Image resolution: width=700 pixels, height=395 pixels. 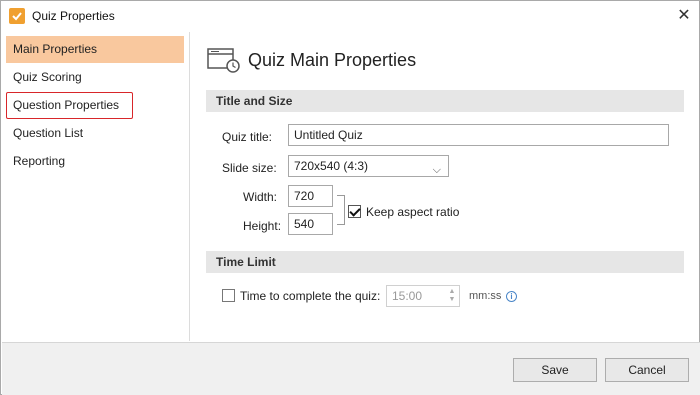 What do you see at coordinates (48, 133) in the screenshot?
I see `sidebar-item-label: Question List` at bounding box center [48, 133].